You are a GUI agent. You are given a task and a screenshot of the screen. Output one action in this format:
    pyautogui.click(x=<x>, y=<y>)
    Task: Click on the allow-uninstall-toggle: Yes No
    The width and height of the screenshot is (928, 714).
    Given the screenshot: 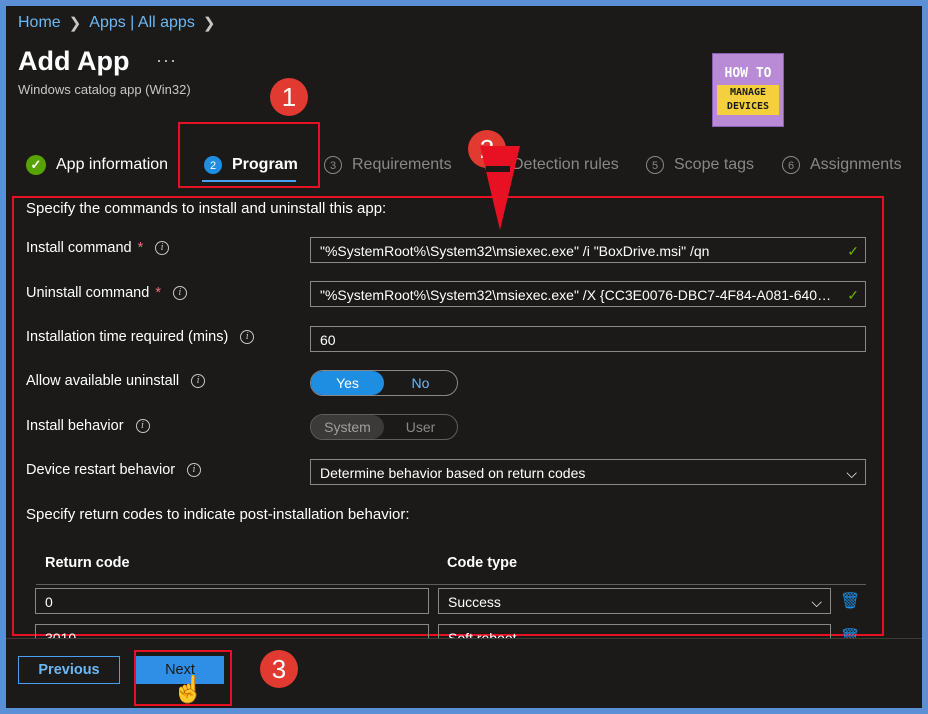 What is the action you would take?
    pyautogui.click(x=384, y=383)
    